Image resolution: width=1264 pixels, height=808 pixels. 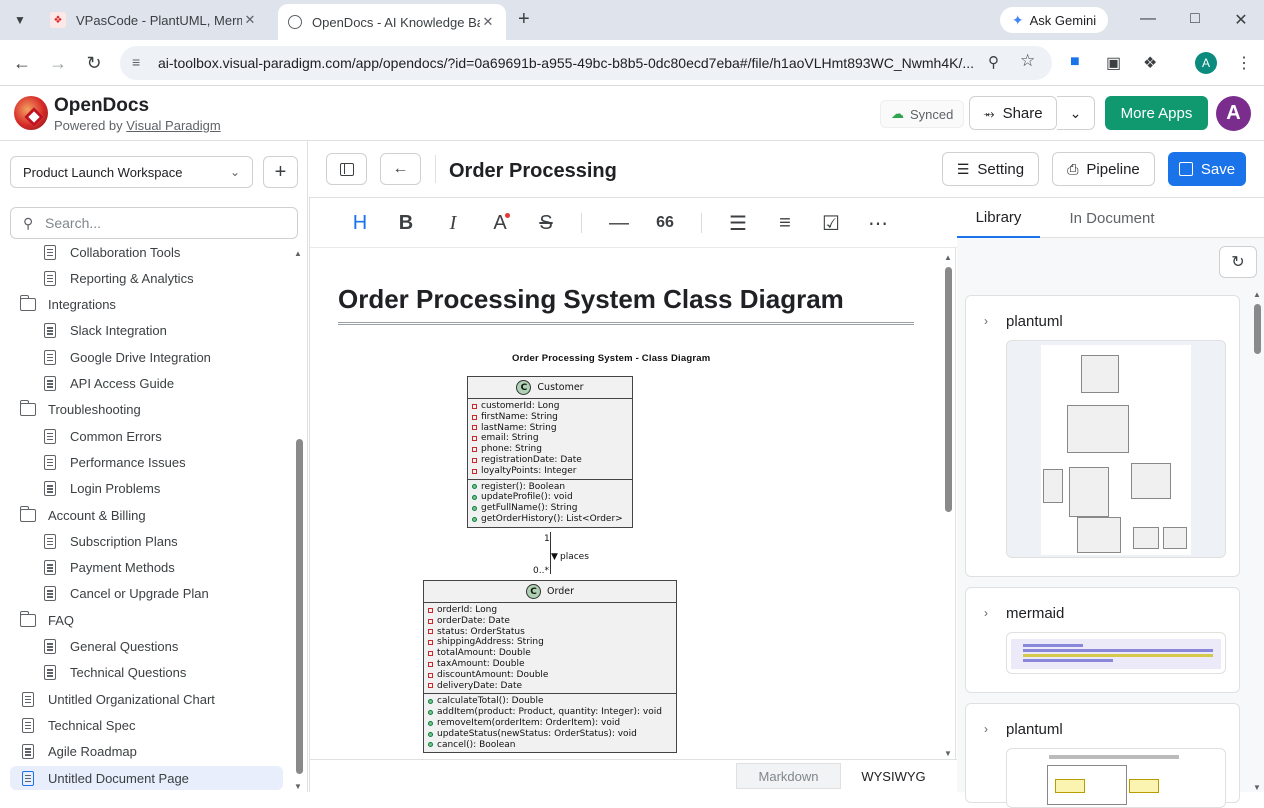 I want to click on zoom-icon: ⚲, so click(x=993, y=62).